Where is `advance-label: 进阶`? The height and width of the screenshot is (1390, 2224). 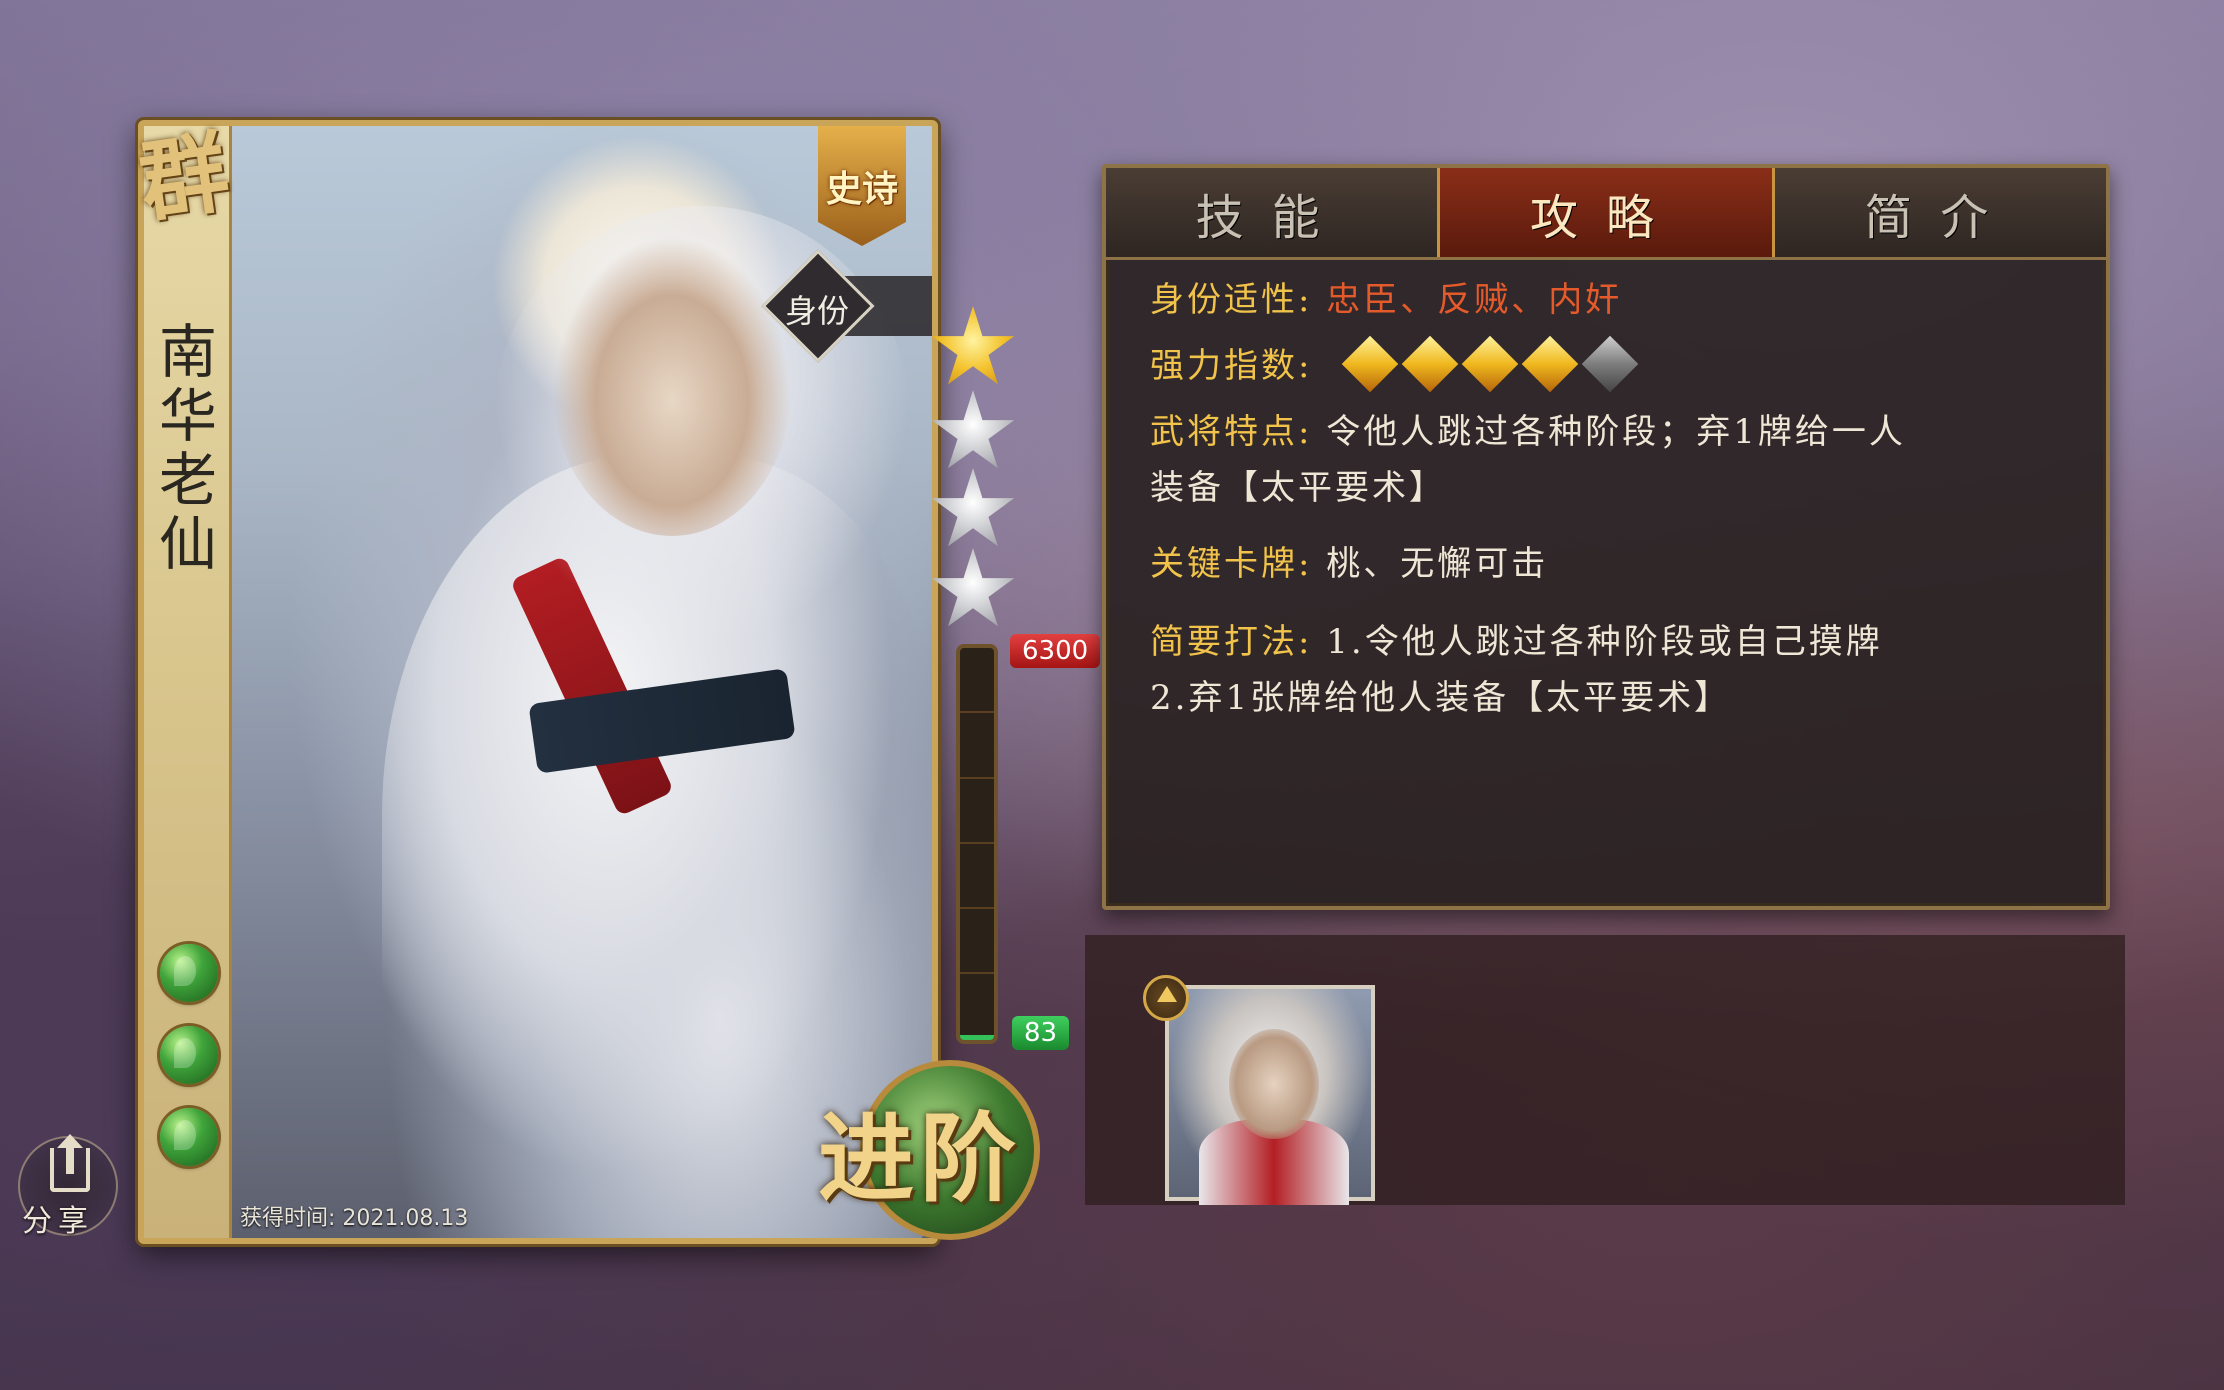
advance-label: 进阶 is located at coordinates (920, 1158).